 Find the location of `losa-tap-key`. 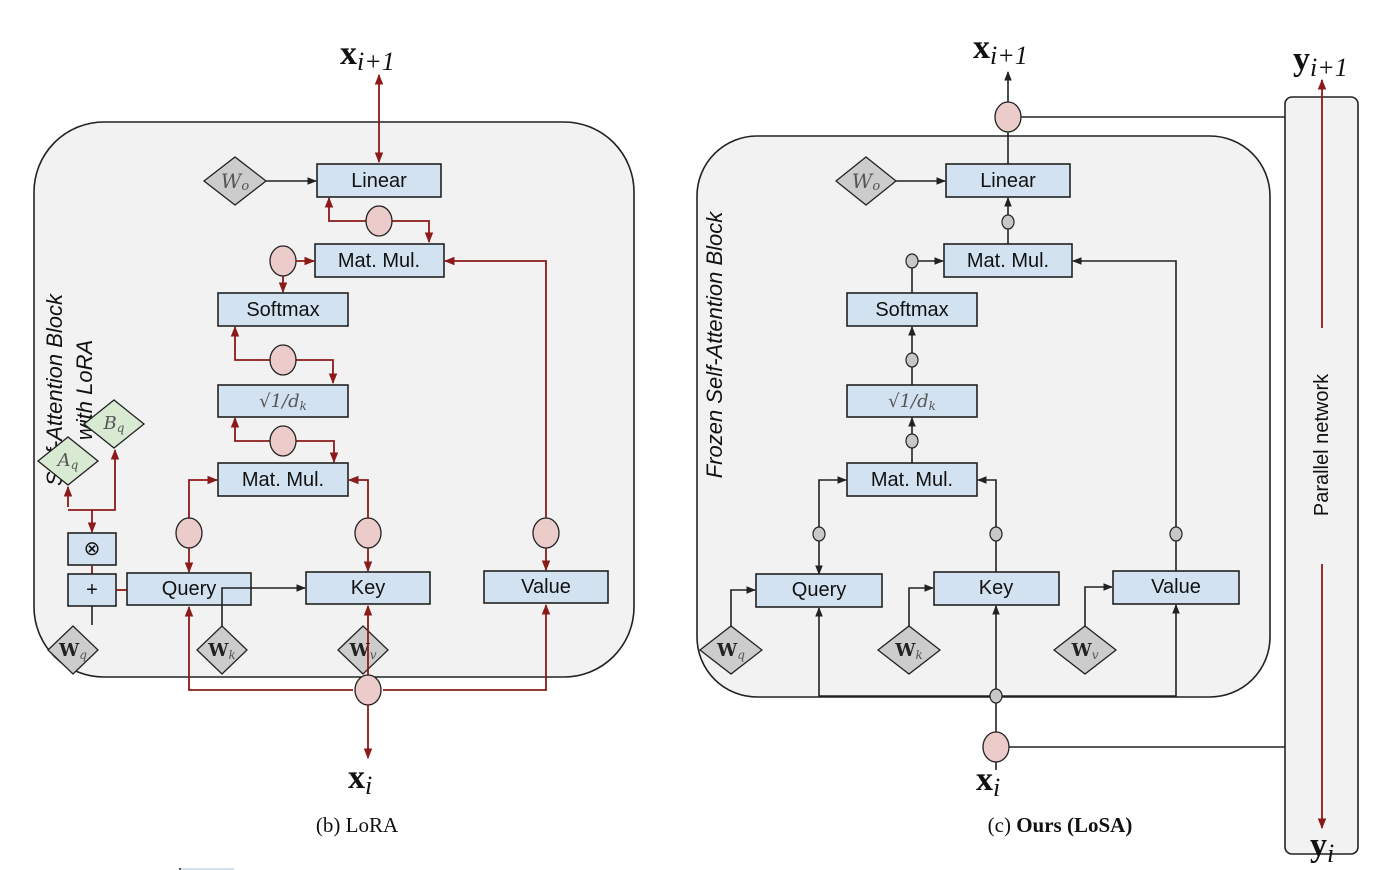

losa-tap-key is located at coordinates (996, 534).